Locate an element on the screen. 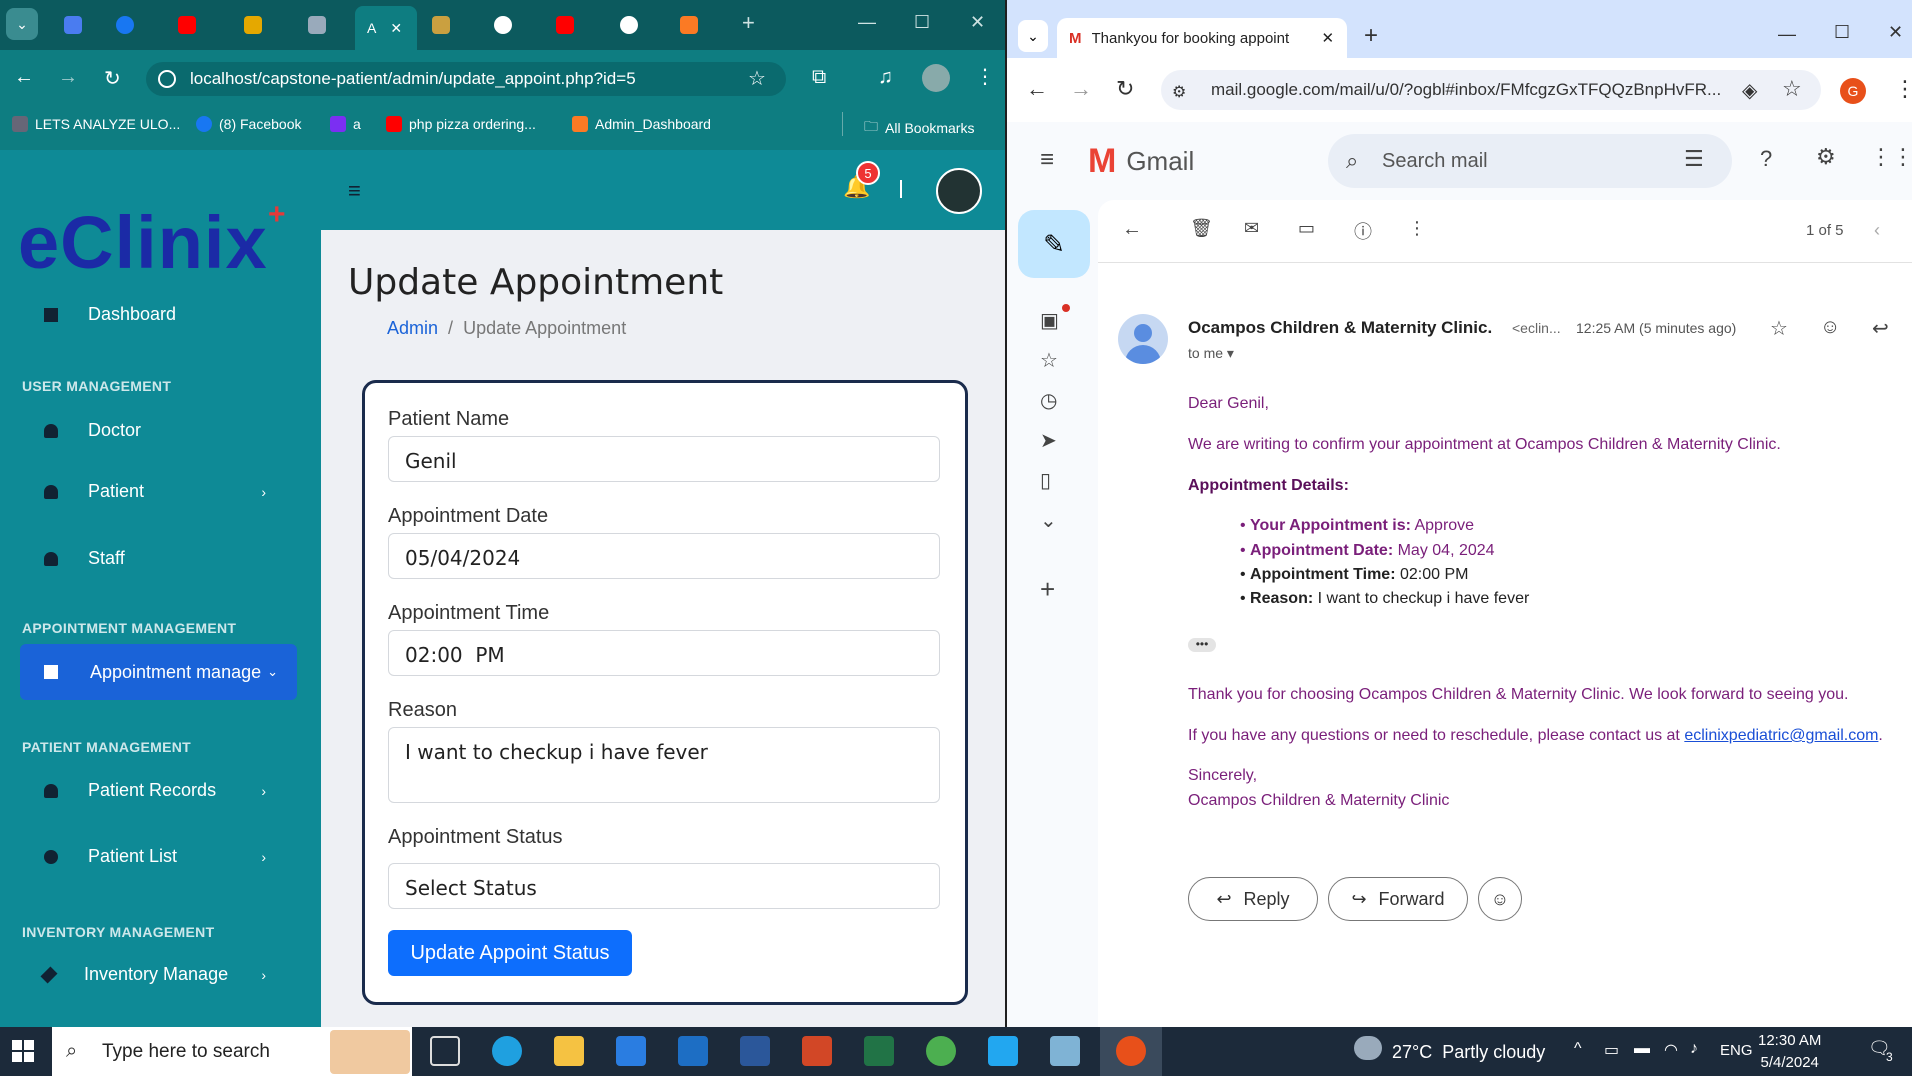 The image size is (1912, 1076). main-menu-icon: ≡ is located at coordinates (1047, 160).